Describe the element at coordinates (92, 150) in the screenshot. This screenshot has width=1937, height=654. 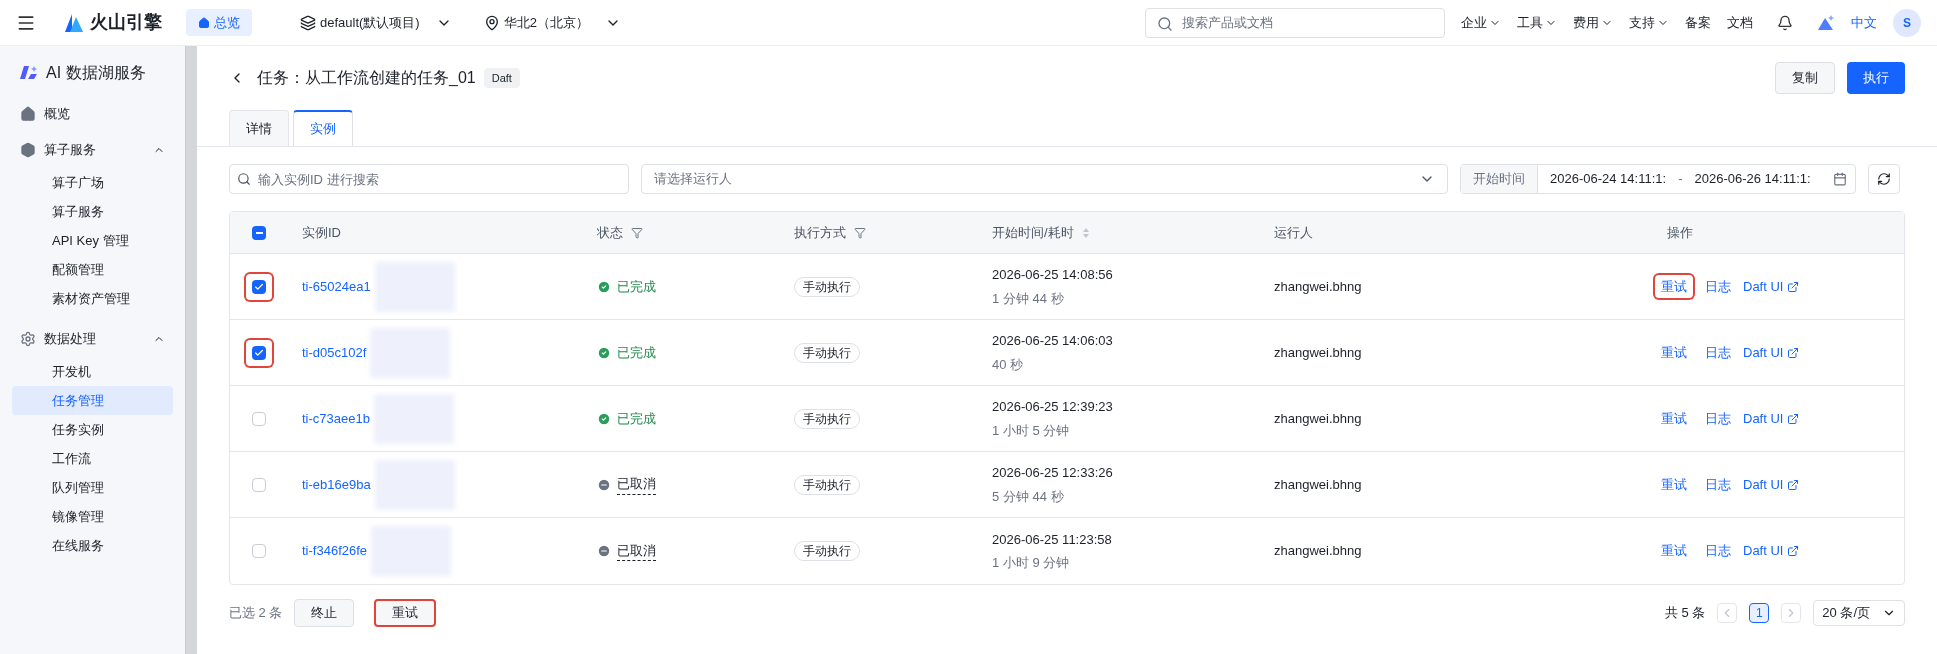
I see `sidebar-group: 算子服务` at that location.